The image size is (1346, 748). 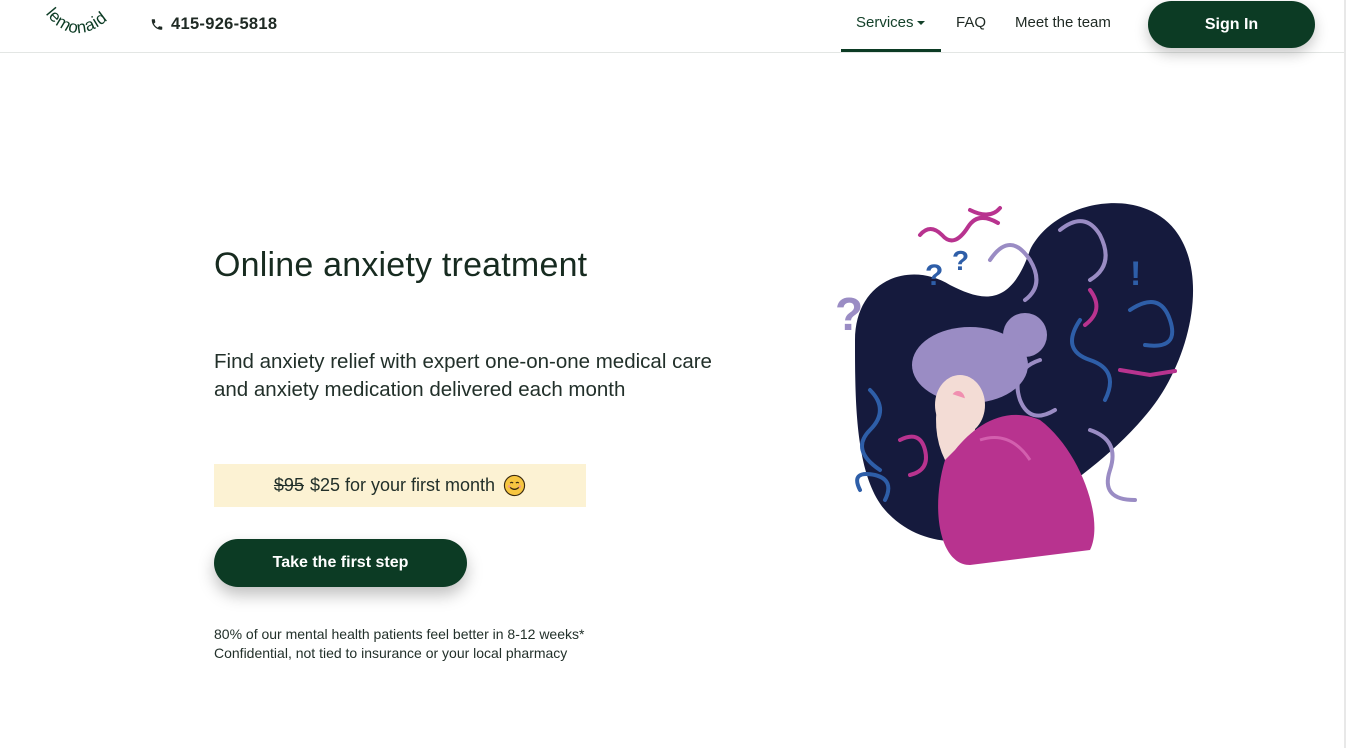 I want to click on caret-down-icon, so click(x=920, y=23).